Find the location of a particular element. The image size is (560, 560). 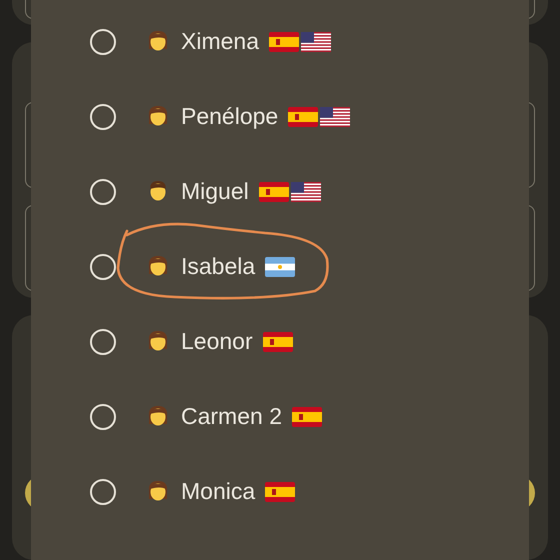

voice-name: Monica is located at coordinates (218, 491).